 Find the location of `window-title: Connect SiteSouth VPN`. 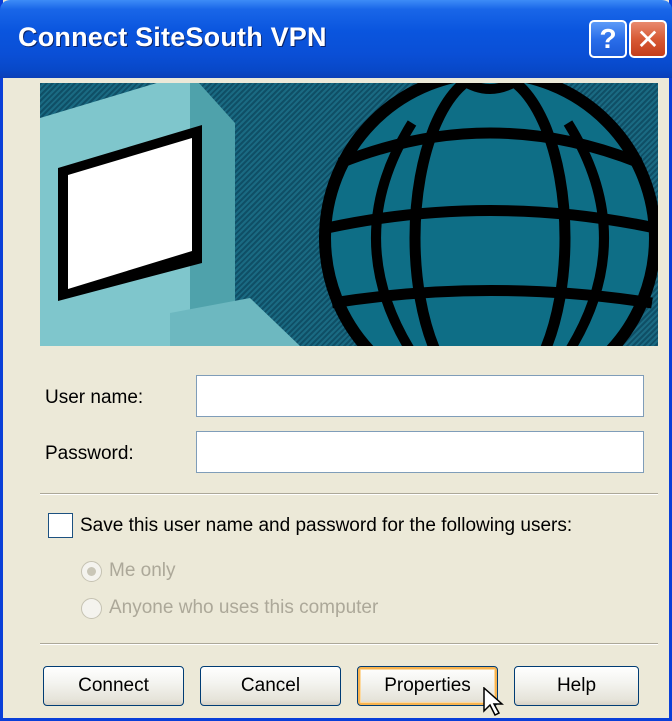

window-title: Connect SiteSouth VPN is located at coordinates (172, 37).